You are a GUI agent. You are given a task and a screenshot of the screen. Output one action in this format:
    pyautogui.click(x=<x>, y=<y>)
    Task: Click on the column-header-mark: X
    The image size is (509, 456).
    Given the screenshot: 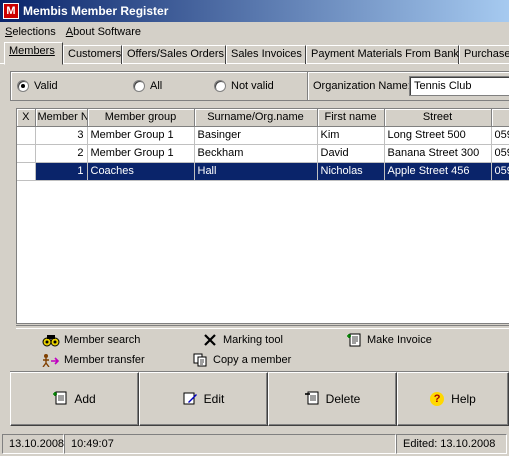 What is the action you would take?
    pyautogui.click(x=26, y=118)
    